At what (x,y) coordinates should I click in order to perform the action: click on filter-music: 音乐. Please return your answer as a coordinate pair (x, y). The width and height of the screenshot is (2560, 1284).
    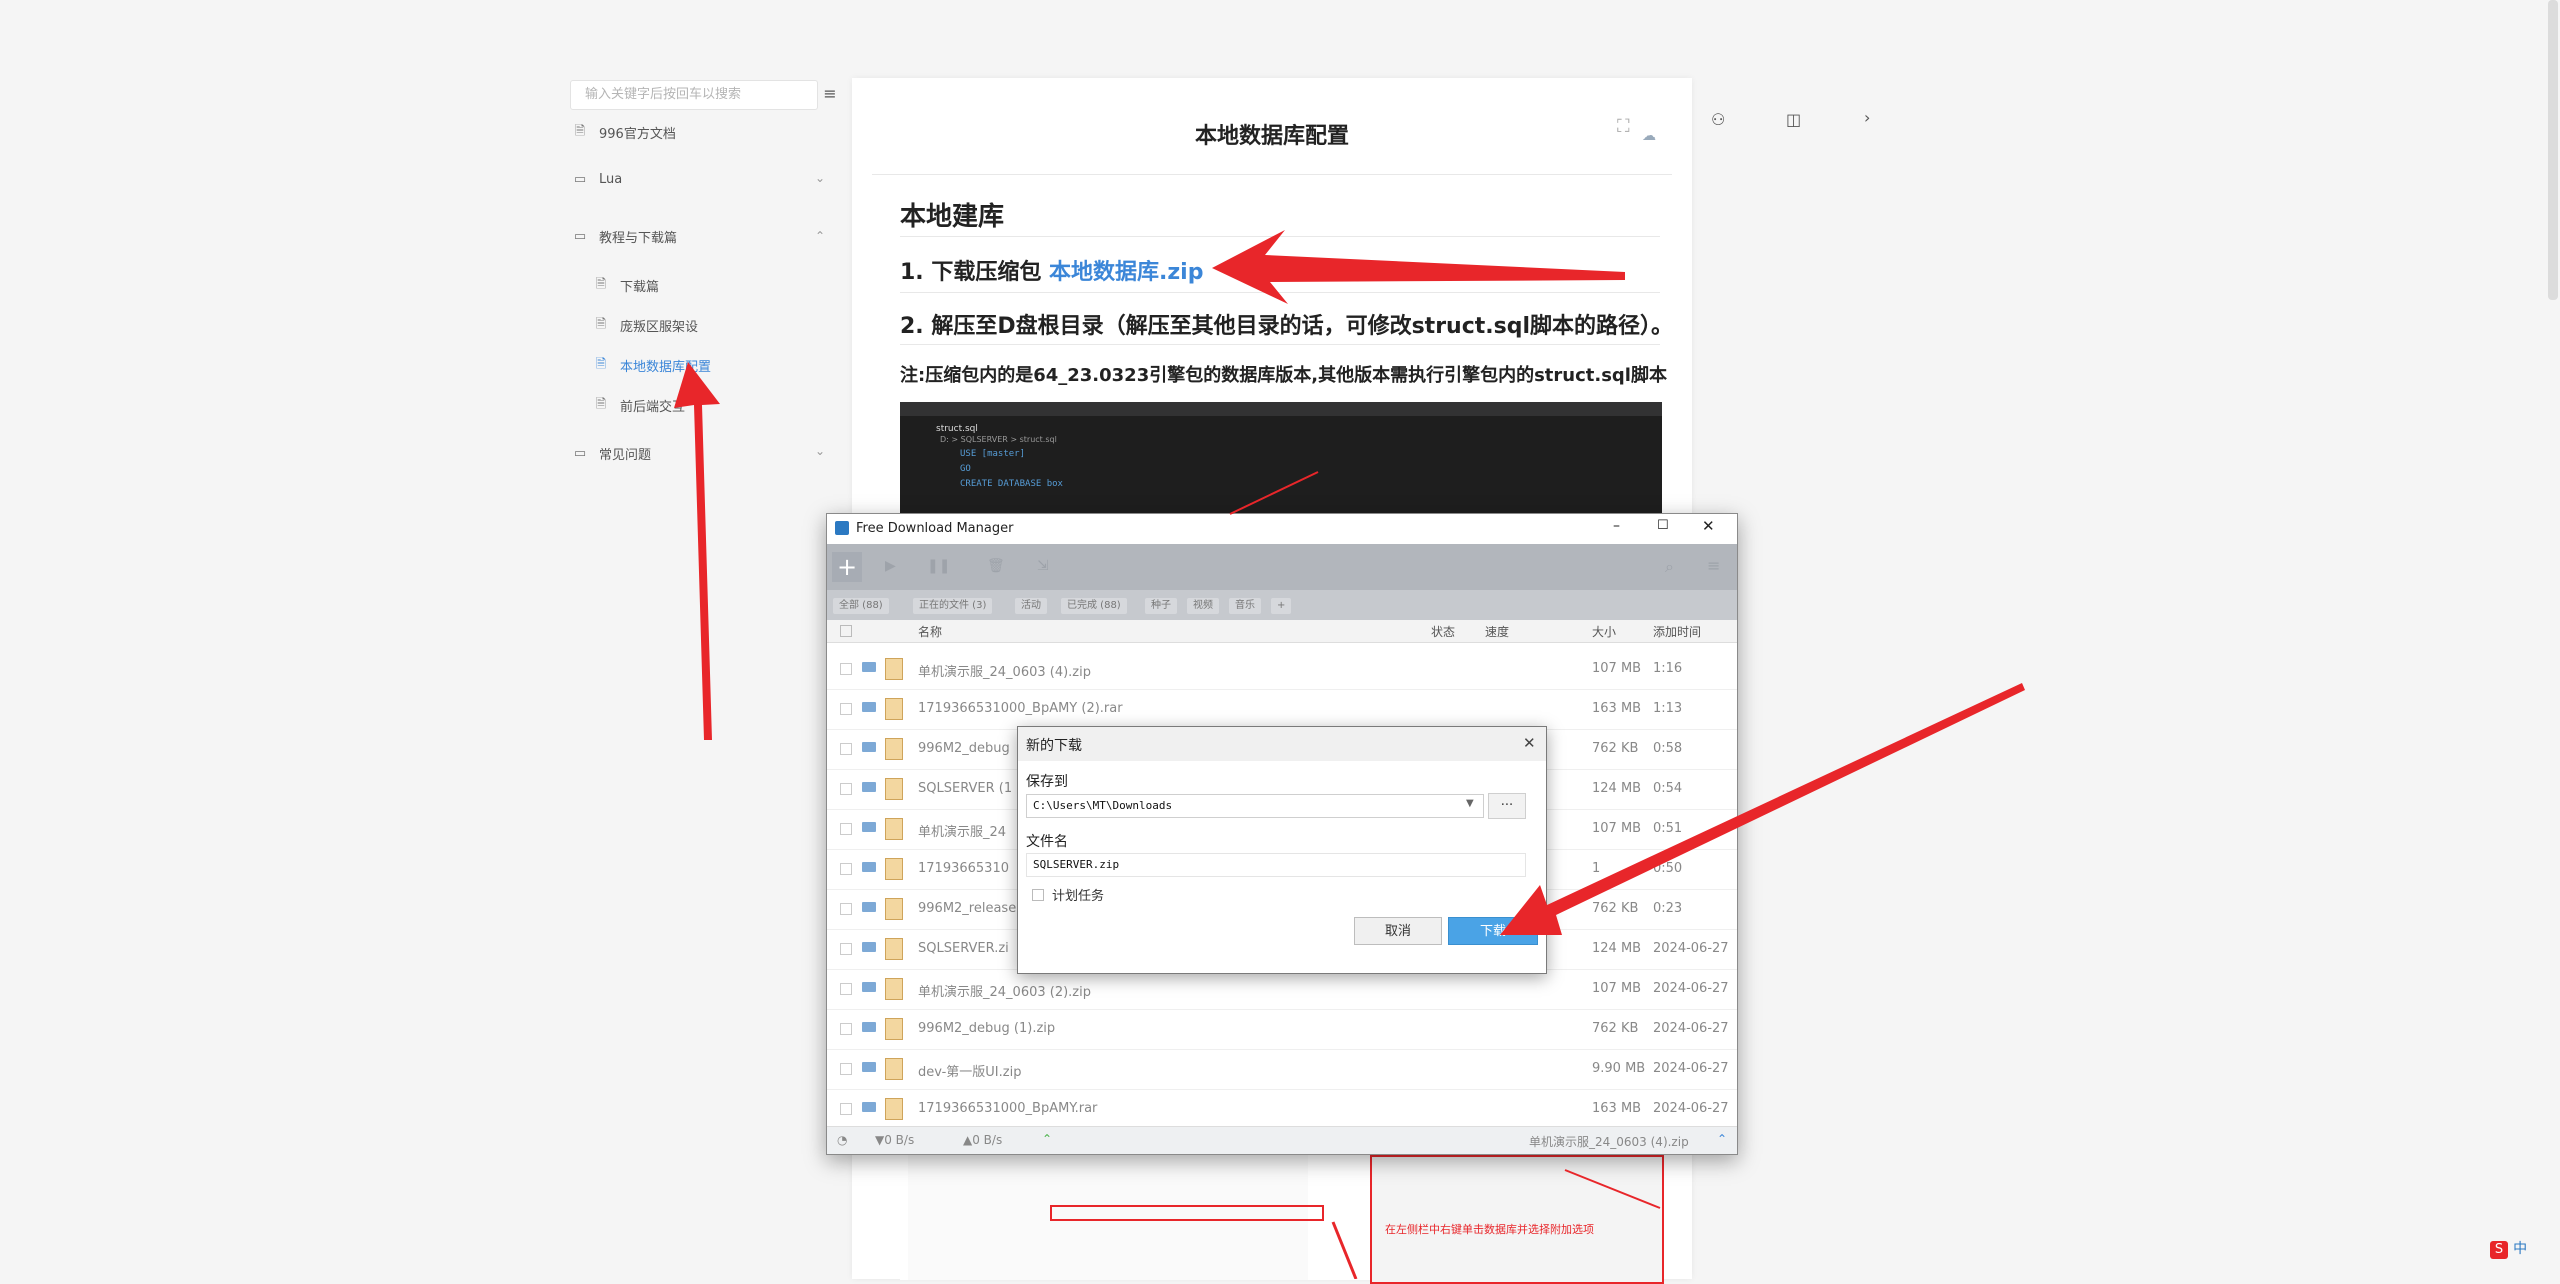
    Looking at the image, I should click on (1245, 606).